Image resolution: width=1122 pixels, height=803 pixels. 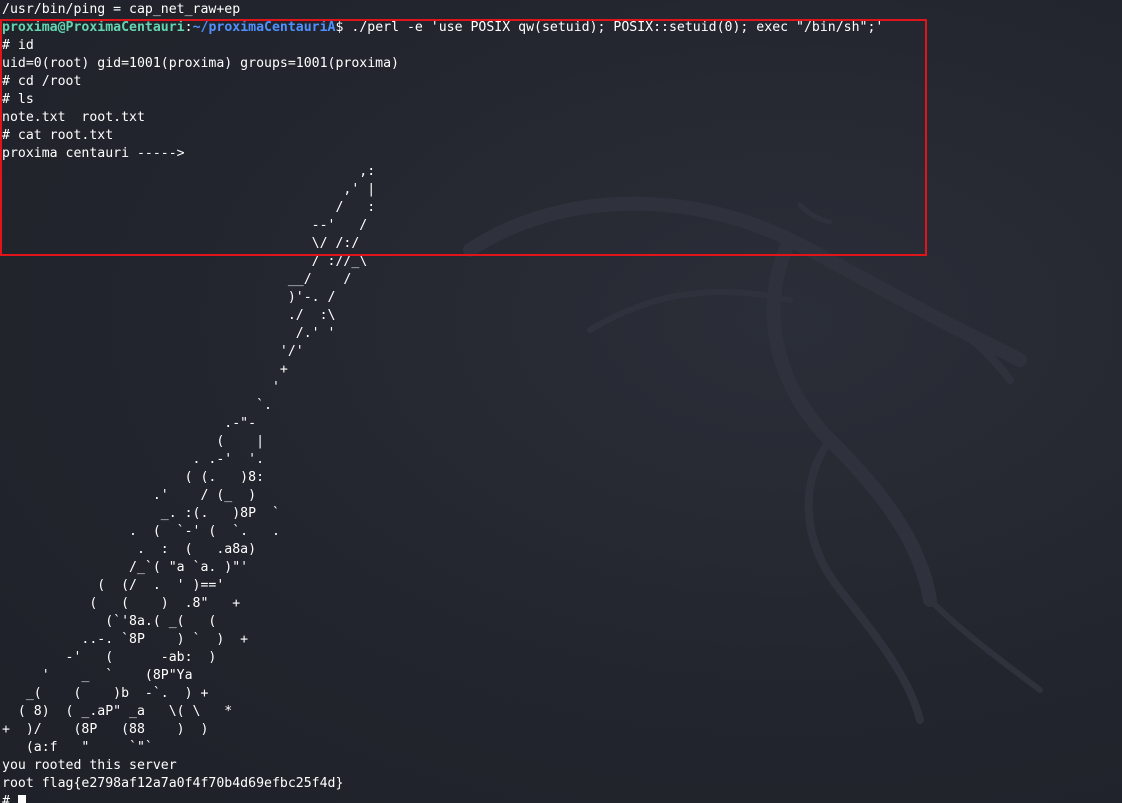 What do you see at coordinates (169, 333) in the screenshot?
I see `ascii-art-line: /.' '` at bounding box center [169, 333].